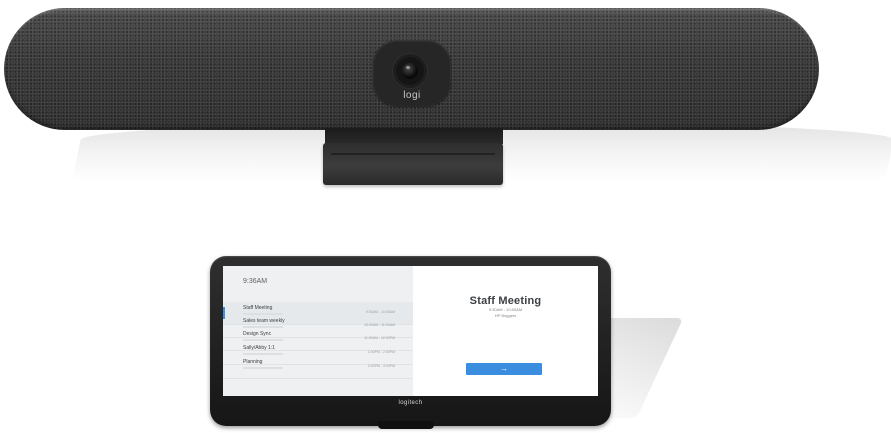  Describe the element at coordinates (380, 312) in the screenshot. I see `meeting-time: 9:30AM - 10:00AM` at that location.